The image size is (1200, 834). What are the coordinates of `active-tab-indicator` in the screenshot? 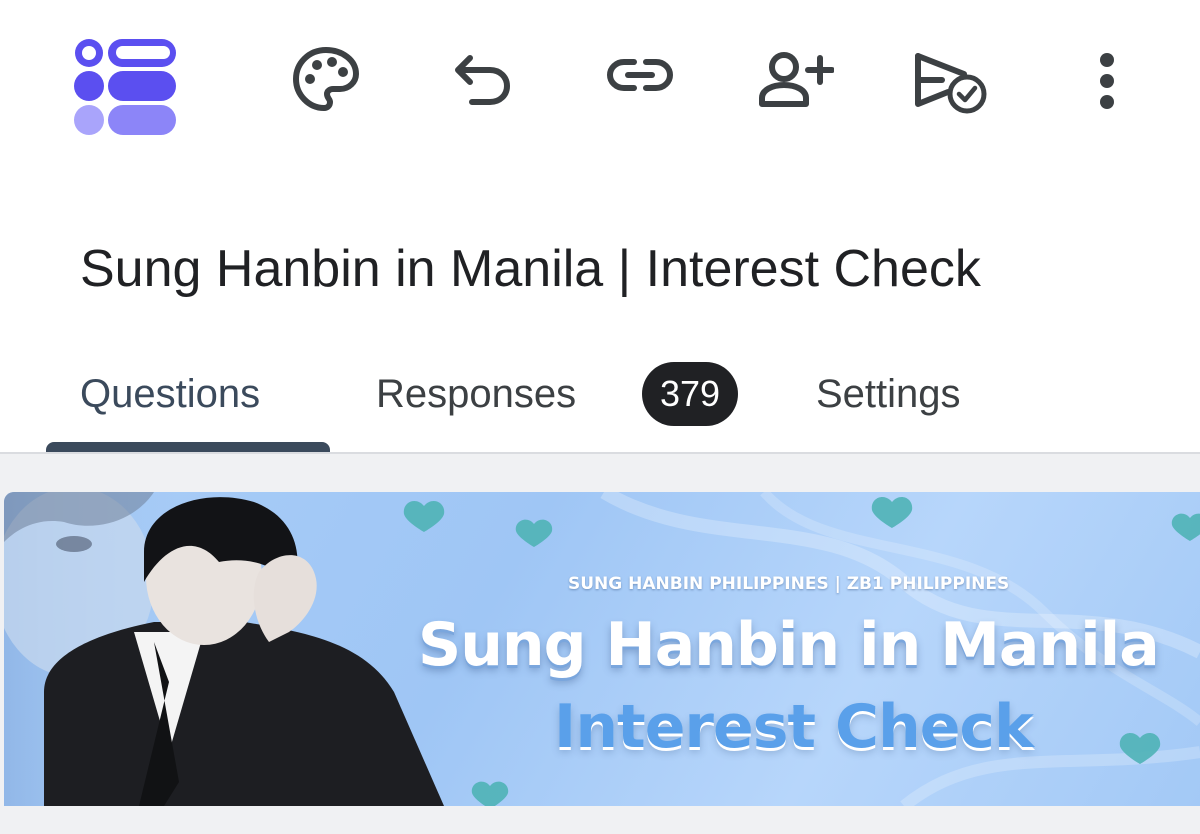 It's located at (188, 447).